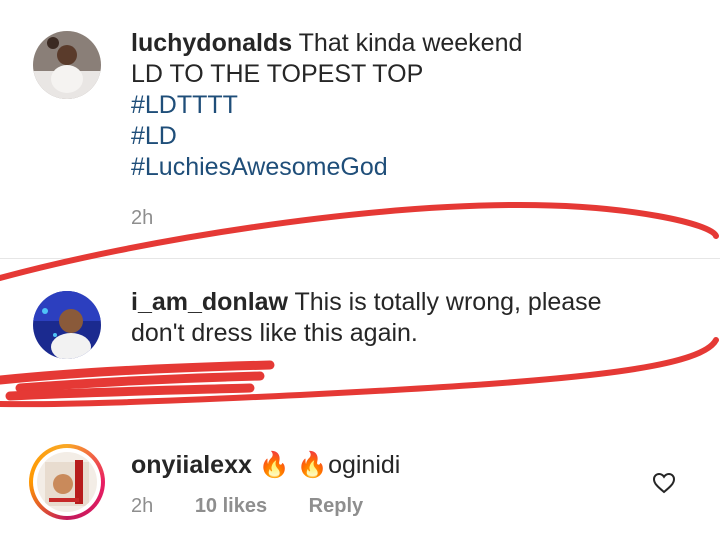  Describe the element at coordinates (448, 302) in the screenshot. I see `comment-line: This is totally wrong, please` at that location.